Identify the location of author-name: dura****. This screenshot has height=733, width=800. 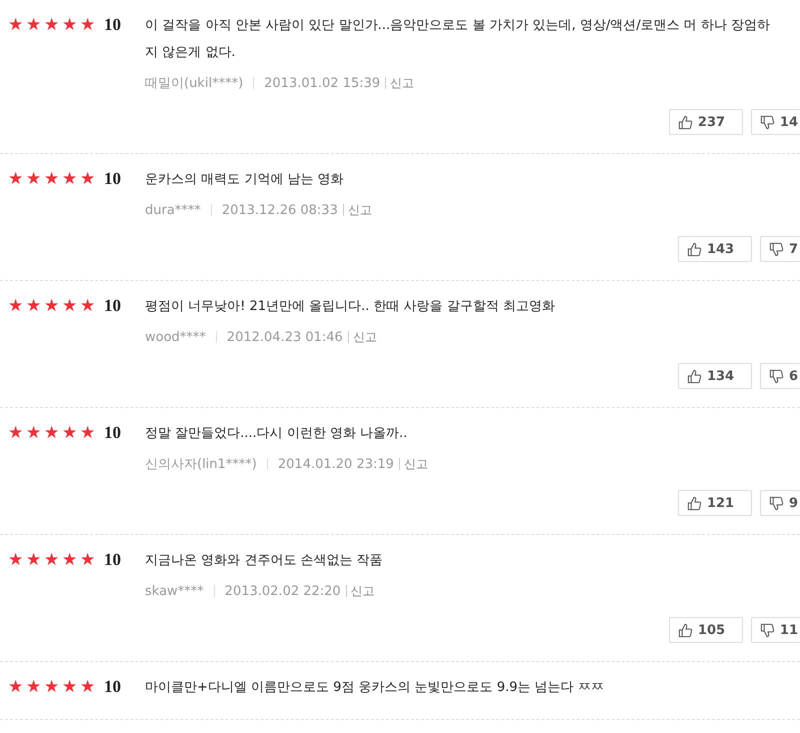
(173, 210).